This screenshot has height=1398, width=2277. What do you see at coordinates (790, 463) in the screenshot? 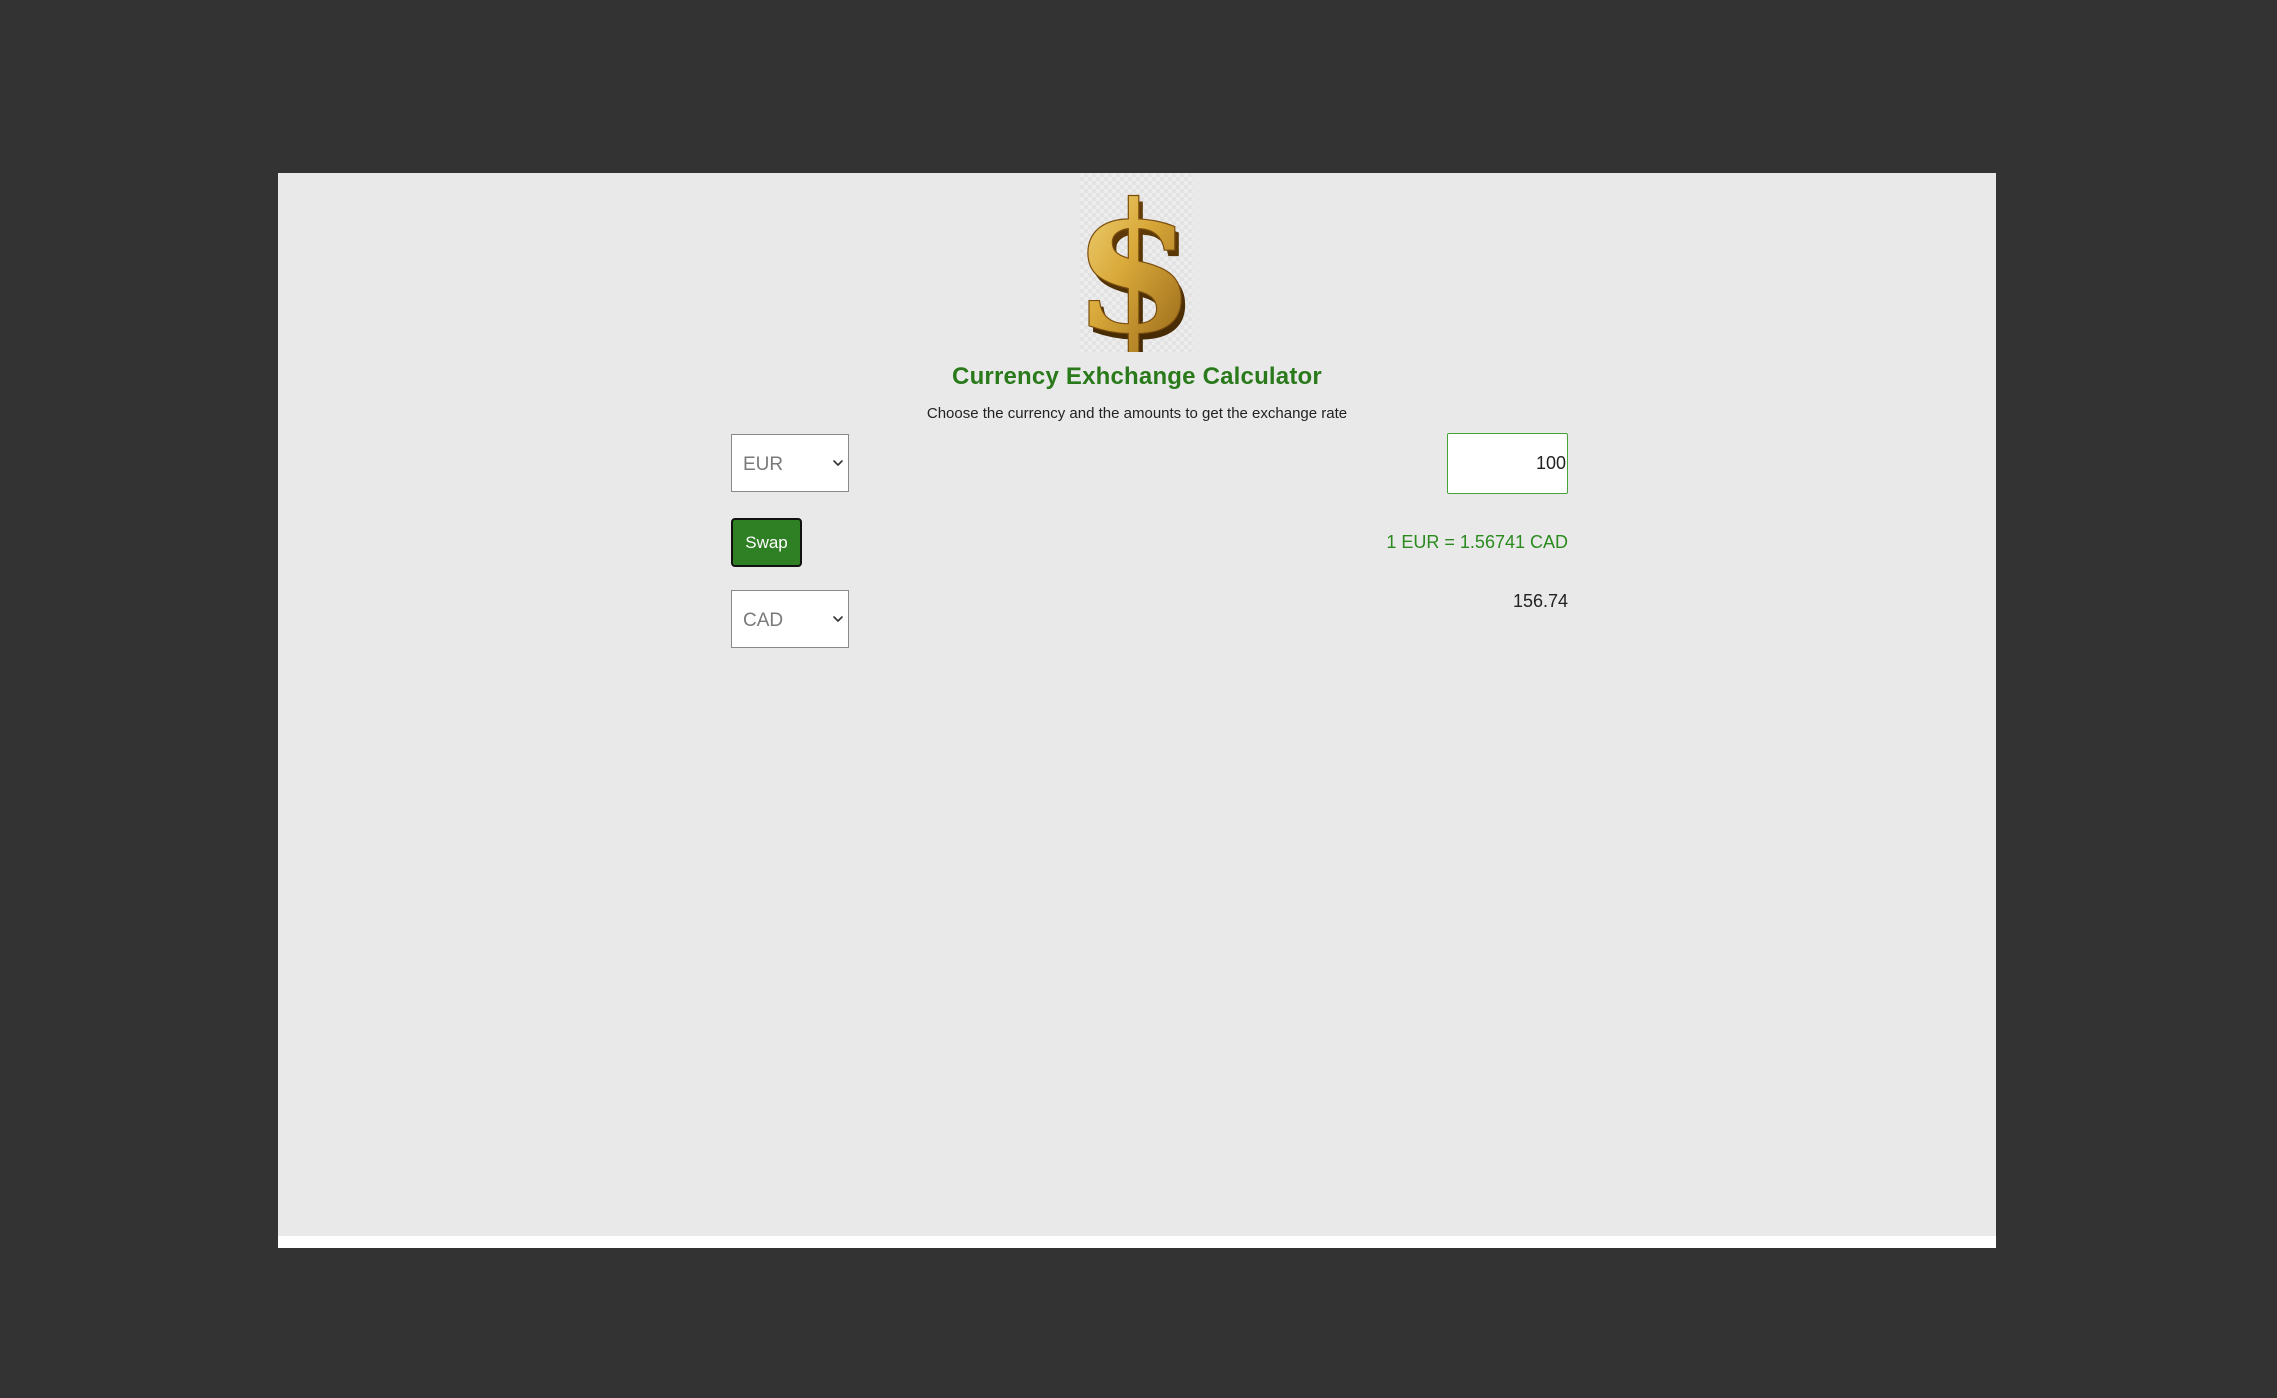
I see `from-currency-select: EUR` at bounding box center [790, 463].